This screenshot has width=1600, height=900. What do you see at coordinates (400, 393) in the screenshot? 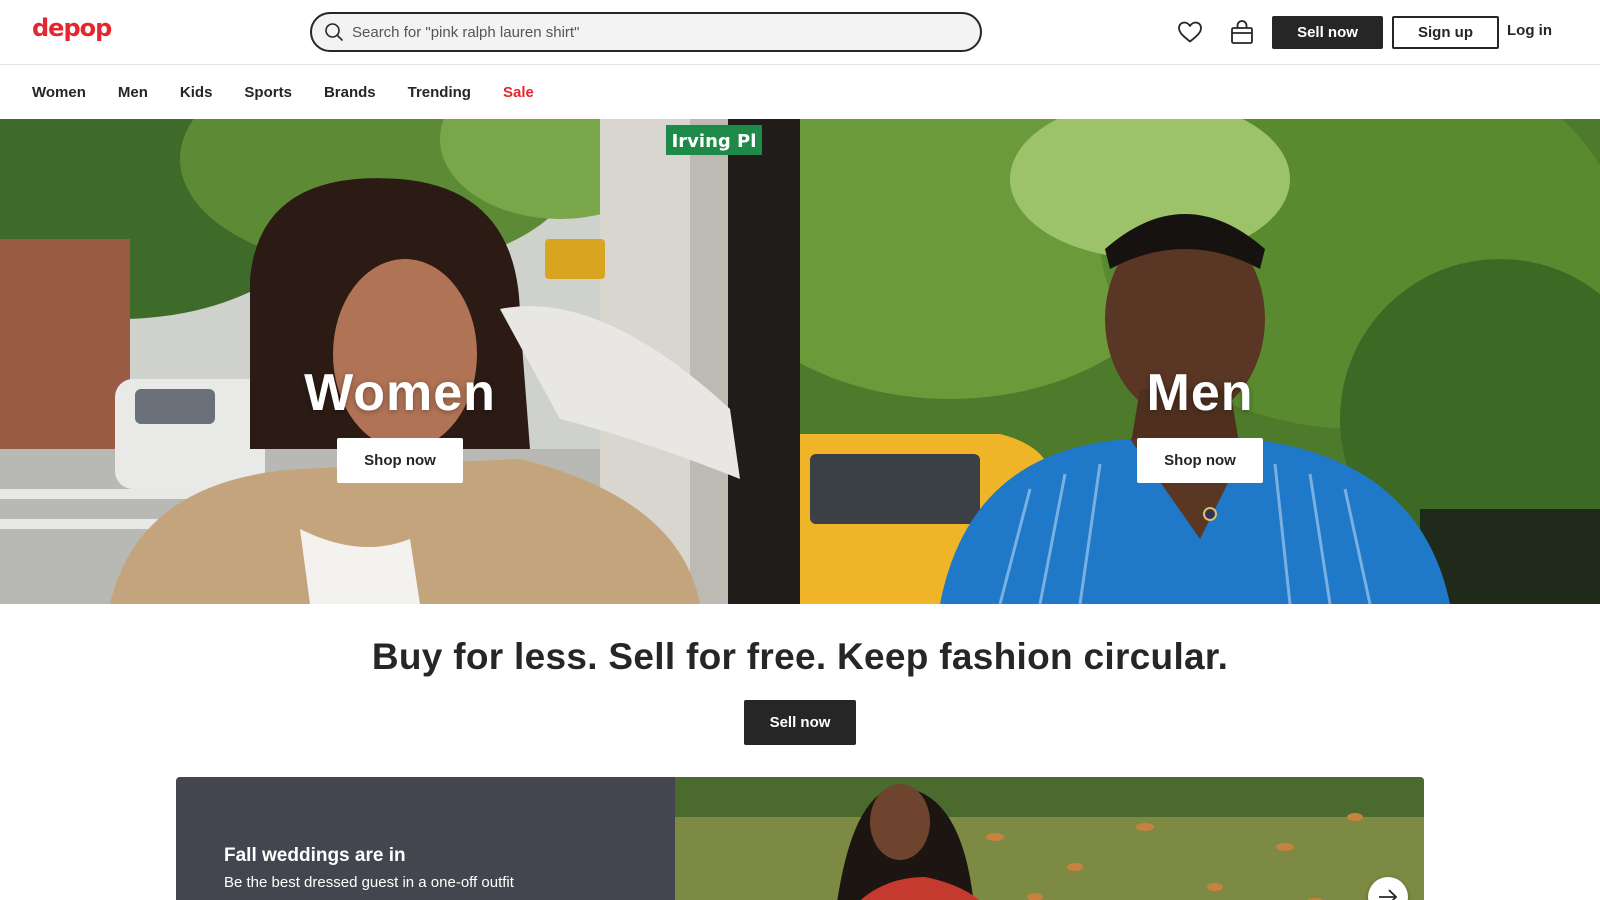
I see `hero-women-title: Women` at bounding box center [400, 393].